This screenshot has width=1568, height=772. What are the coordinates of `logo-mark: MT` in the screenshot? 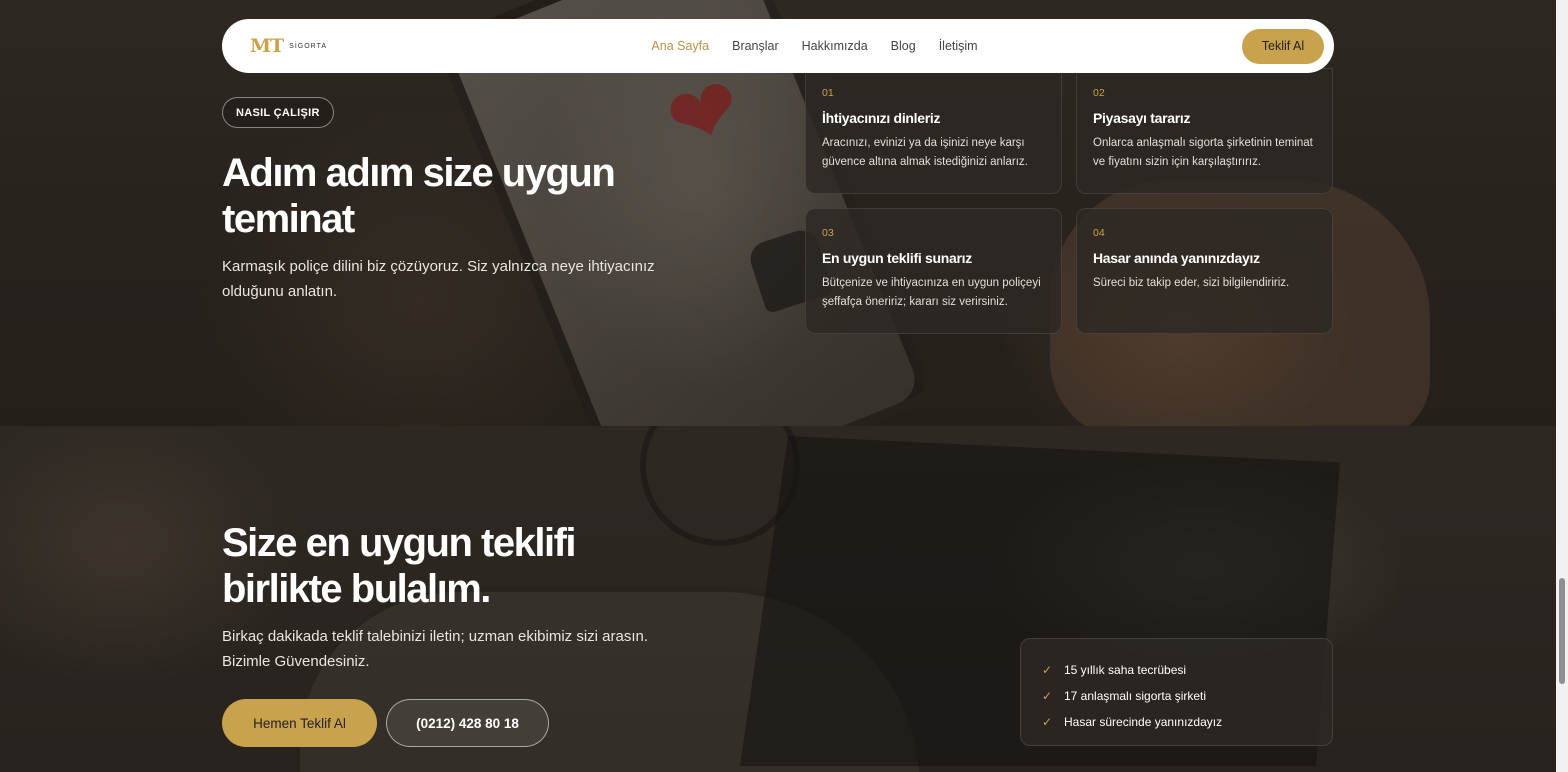 It's located at (267, 46).